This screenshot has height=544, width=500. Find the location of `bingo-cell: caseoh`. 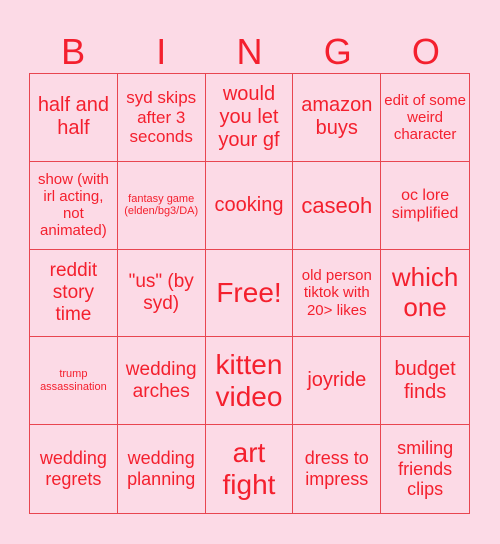

bingo-cell: caseoh is located at coordinates (337, 205).